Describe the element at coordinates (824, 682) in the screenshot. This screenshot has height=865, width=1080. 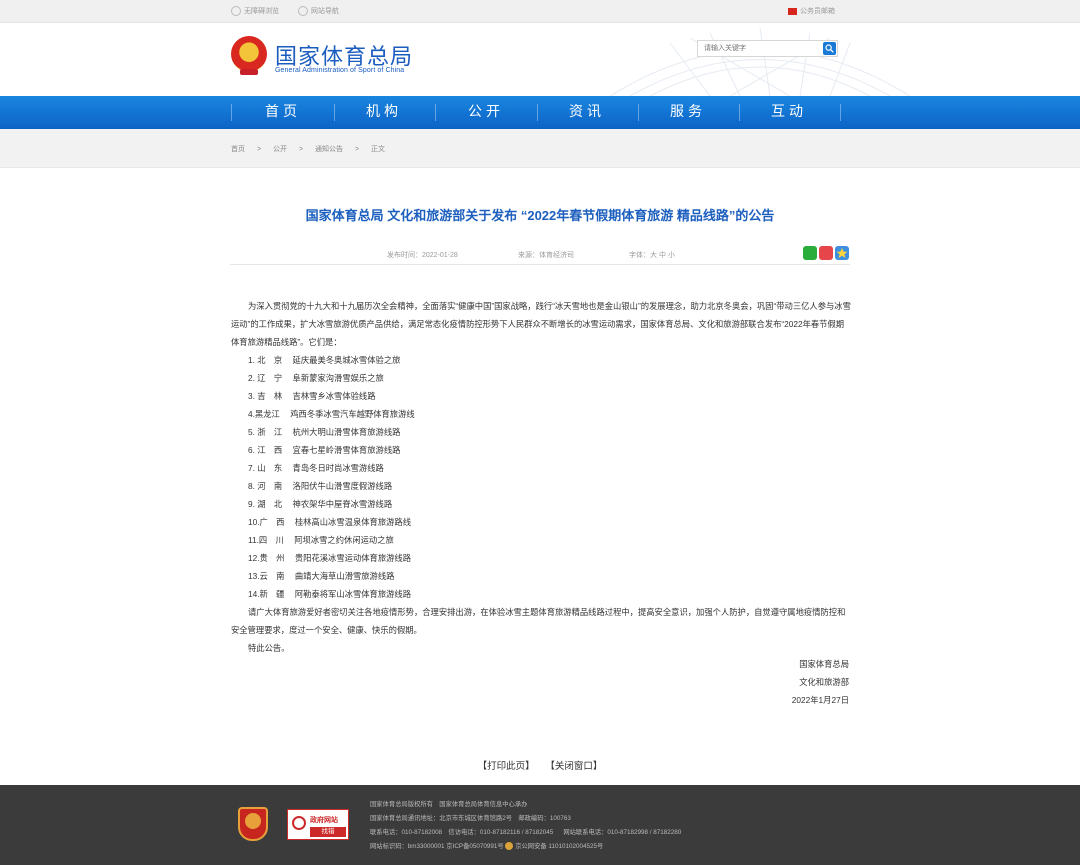
I see `signature-mct: 文化和旅游部` at that location.